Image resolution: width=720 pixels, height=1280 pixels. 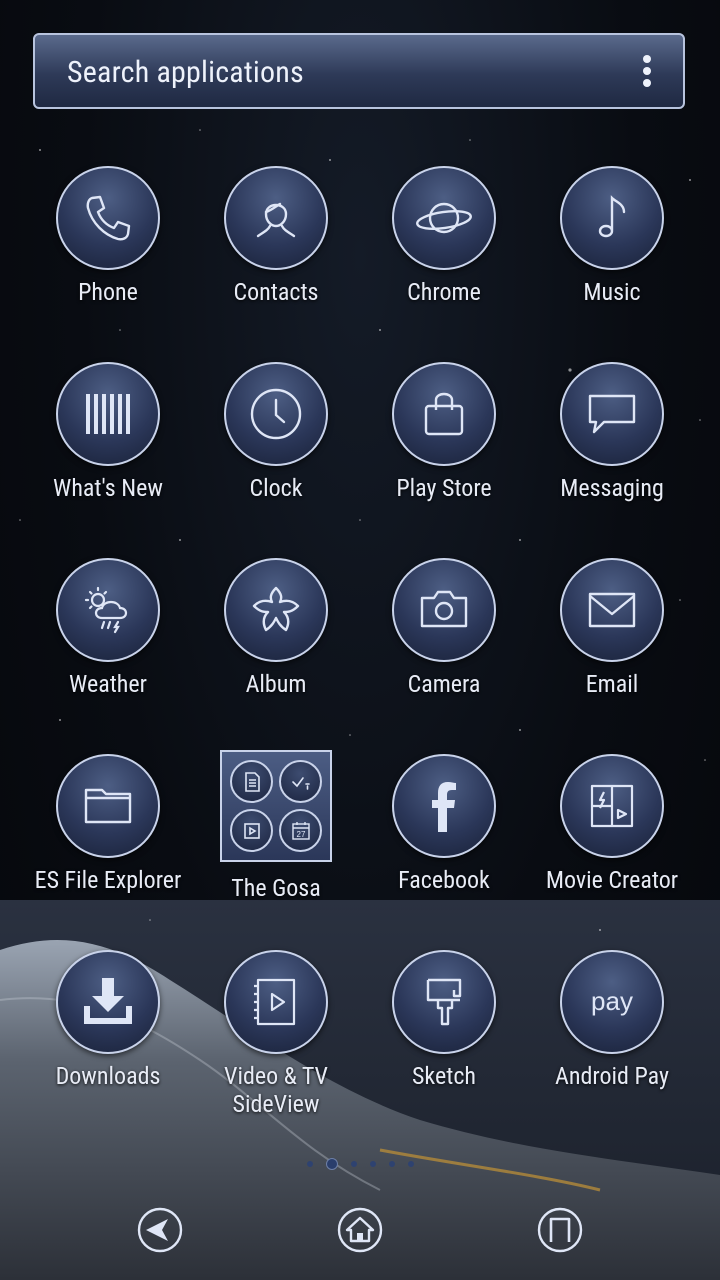 I want to click on app-label: Contacts, so click(x=276, y=292).